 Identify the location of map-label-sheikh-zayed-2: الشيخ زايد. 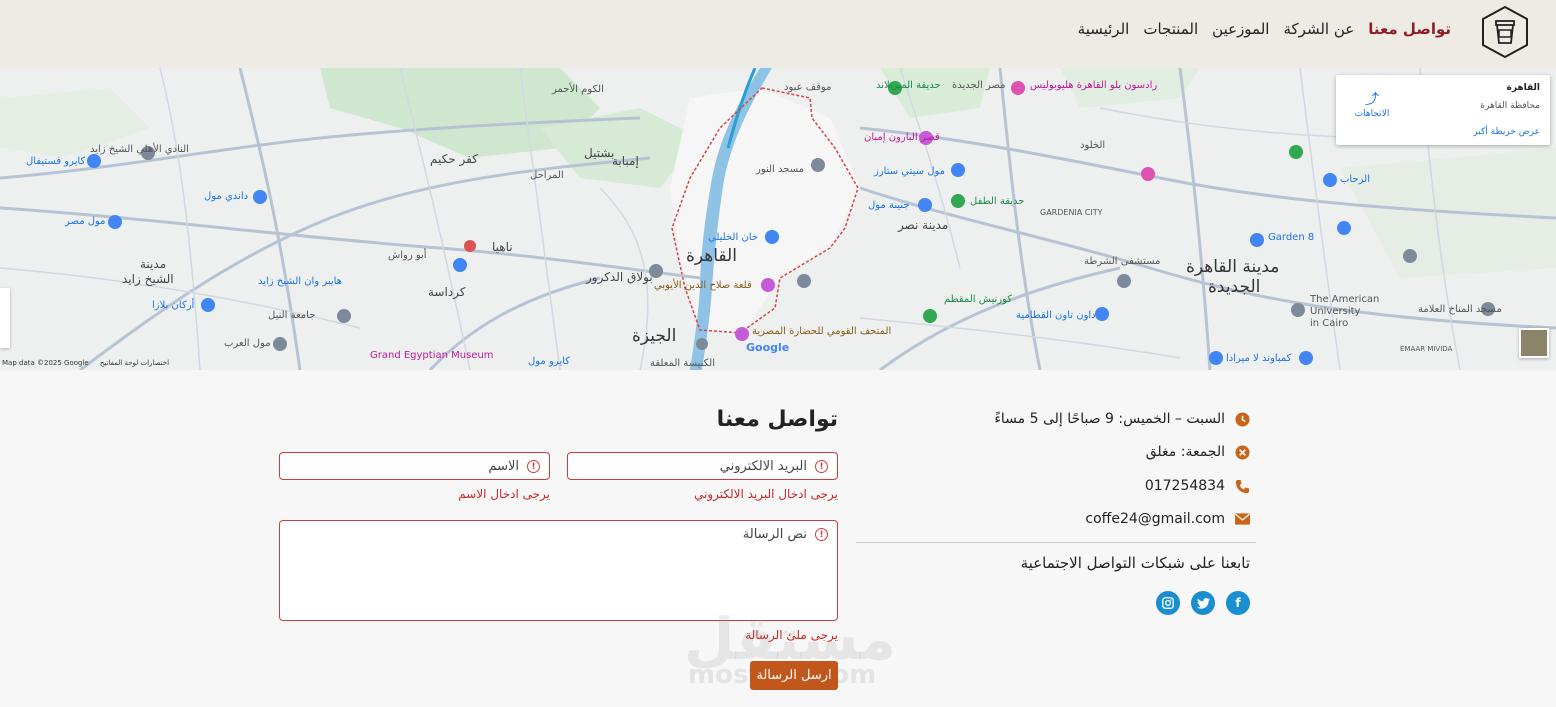
(148, 279).